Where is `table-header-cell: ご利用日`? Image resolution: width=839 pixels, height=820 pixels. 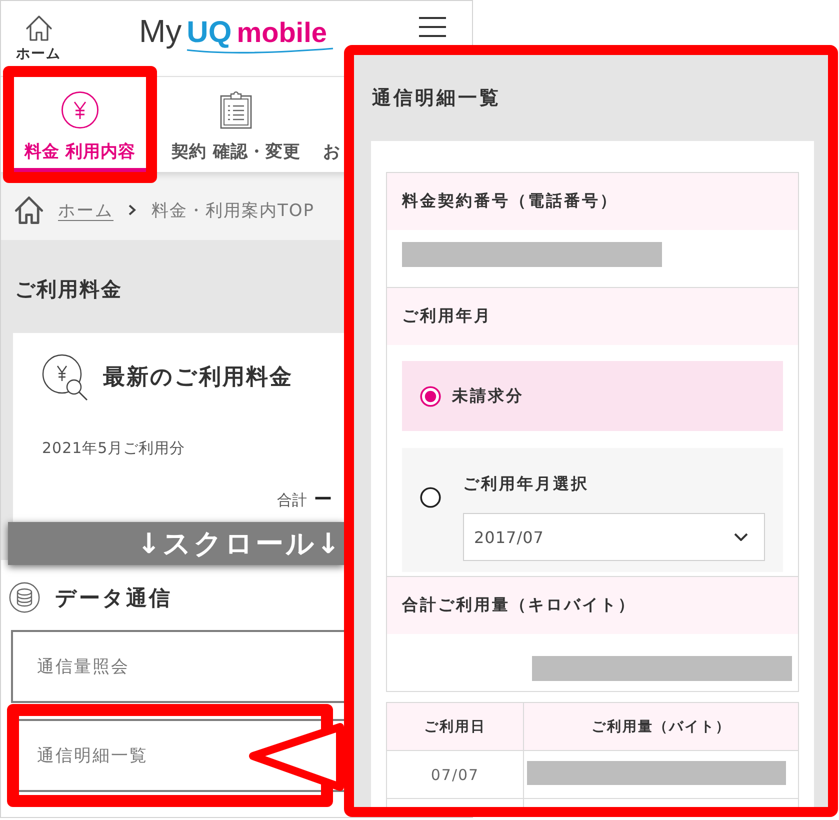 table-header-cell: ご利用日 is located at coordinates (455, 727).